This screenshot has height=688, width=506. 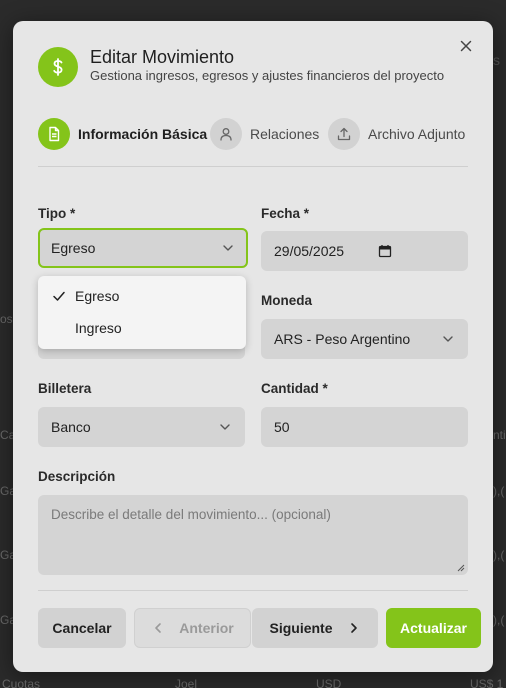 I want to click on upload-icon, so click(x=344, y=134).